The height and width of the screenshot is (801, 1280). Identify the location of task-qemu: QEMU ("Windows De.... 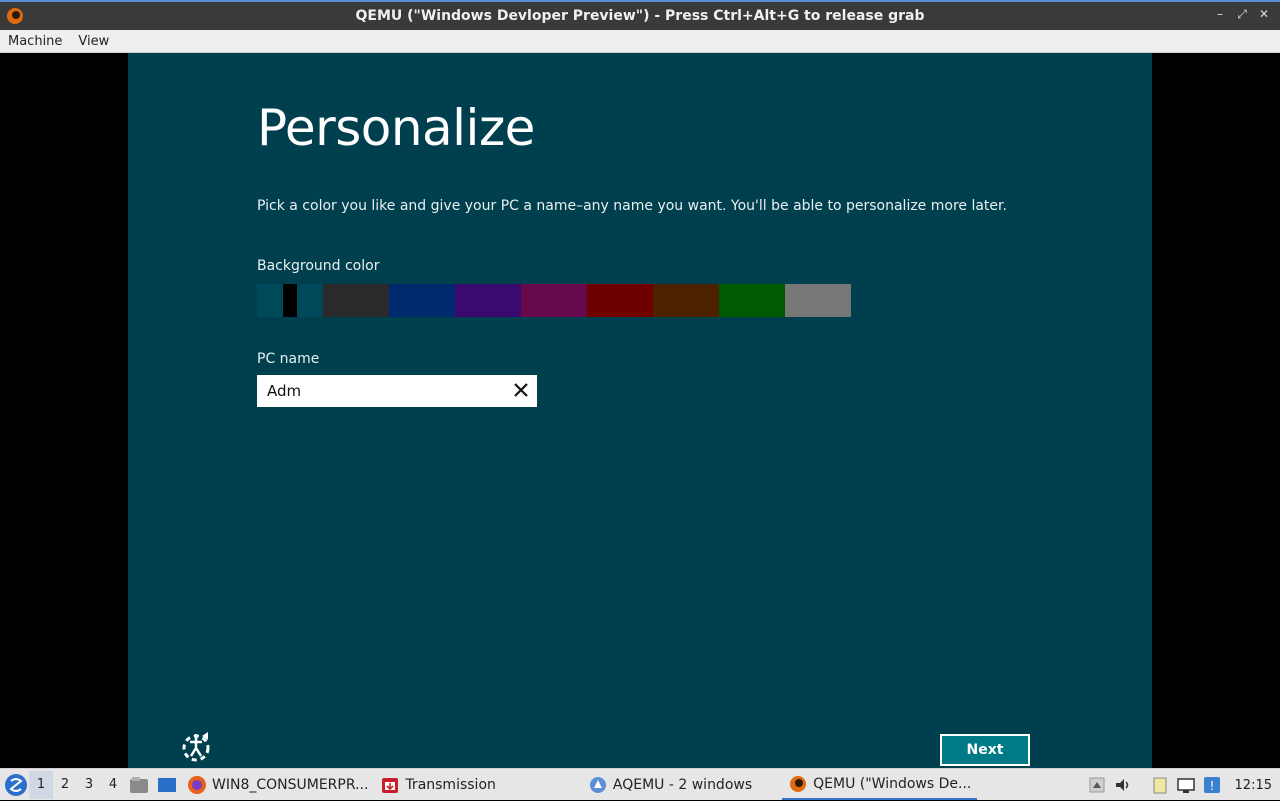
(880, 785).